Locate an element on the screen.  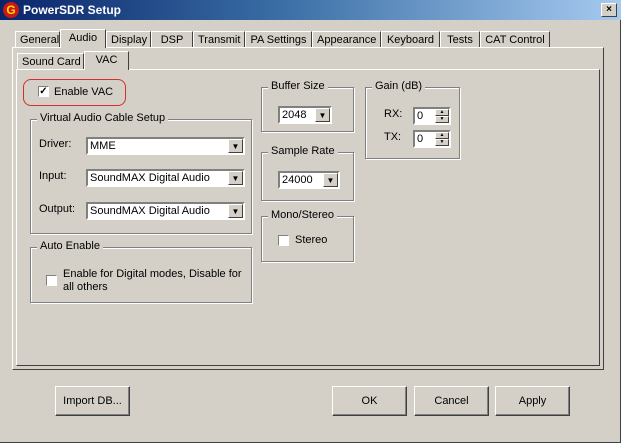
tab-appearance: Appearance is located at coordinates (346, 39).